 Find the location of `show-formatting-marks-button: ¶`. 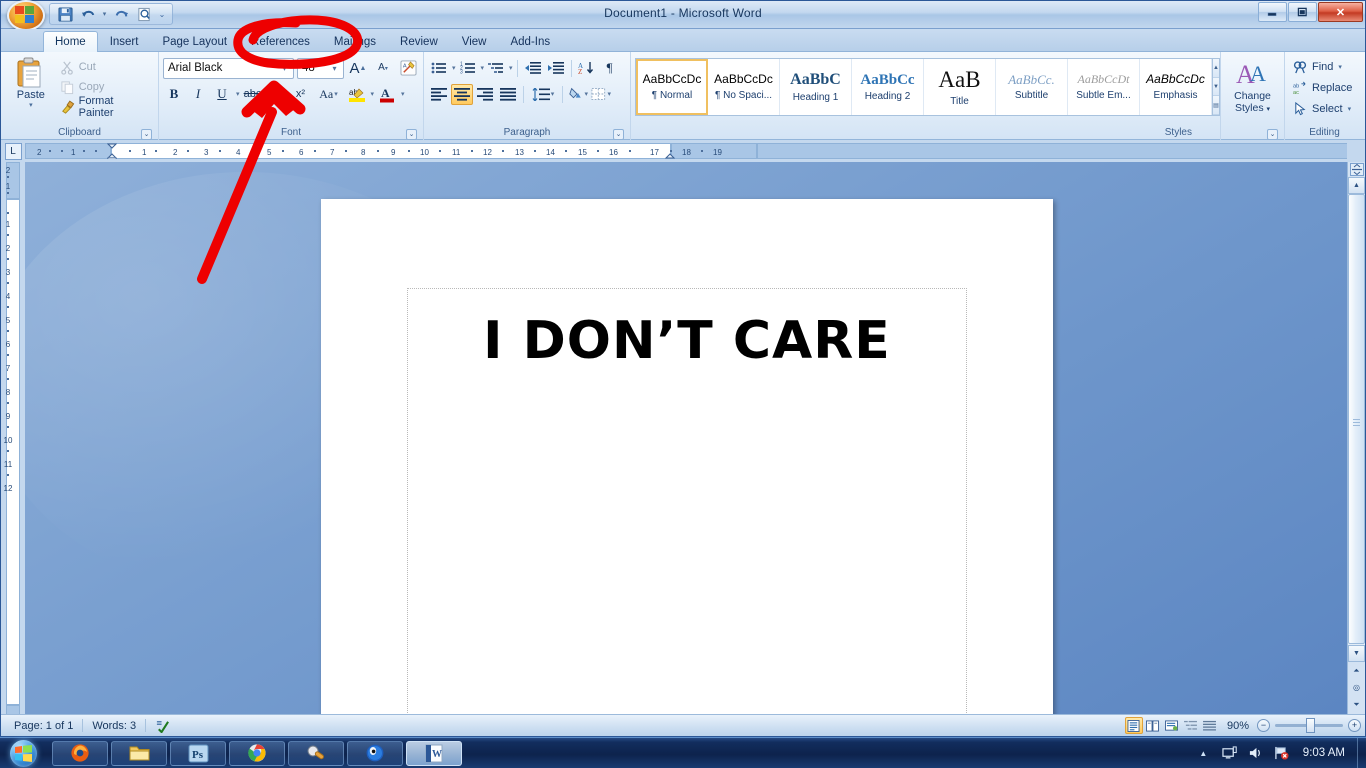

show-formatting-marks-button: ¶ is located at coordinates (610, 68).